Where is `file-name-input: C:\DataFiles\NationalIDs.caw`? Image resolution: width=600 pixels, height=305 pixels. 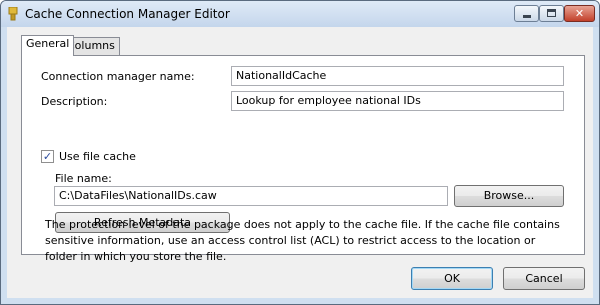
file-name-input: C:\DataFiles\NationalIDs.caw is located at coordinates (251, 196).